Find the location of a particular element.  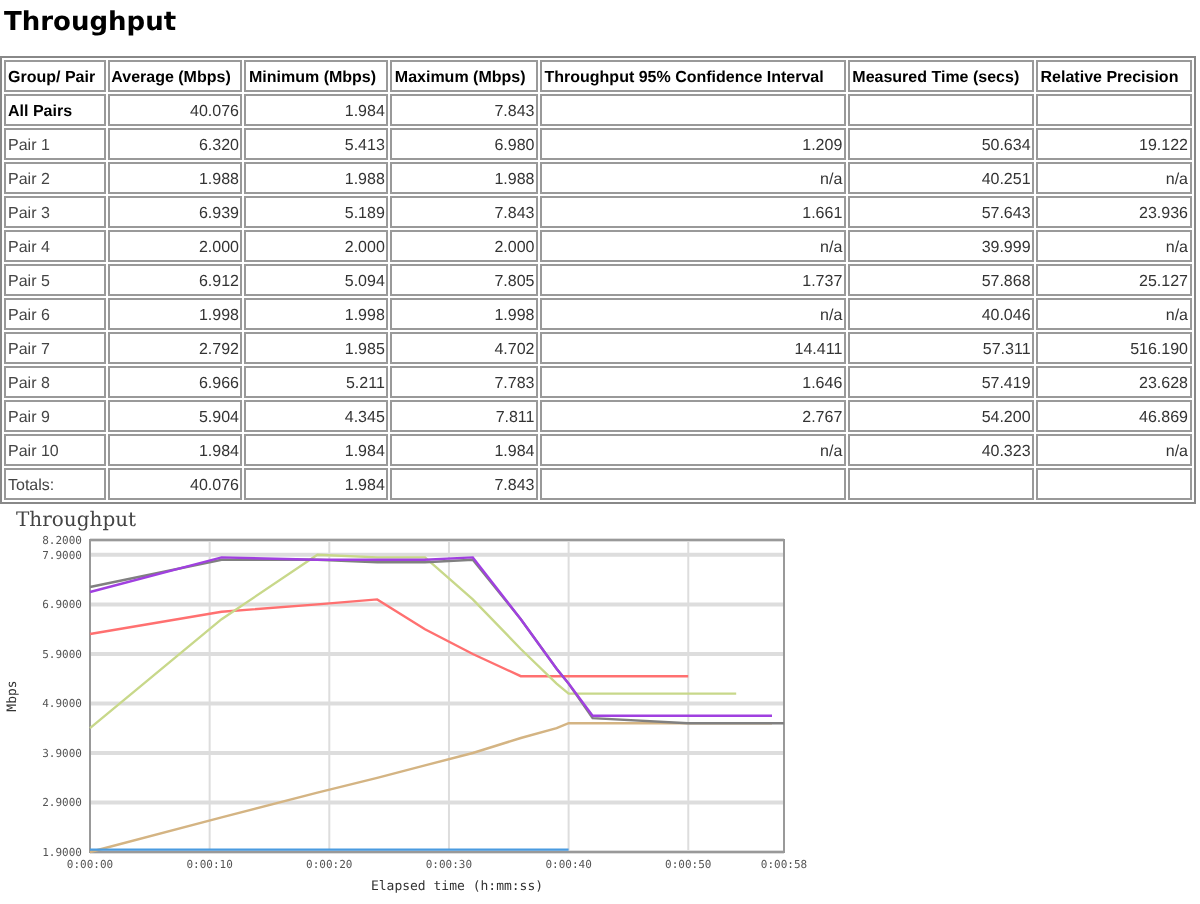

table-cell: 57.311 is located at coordinates (941, 348).